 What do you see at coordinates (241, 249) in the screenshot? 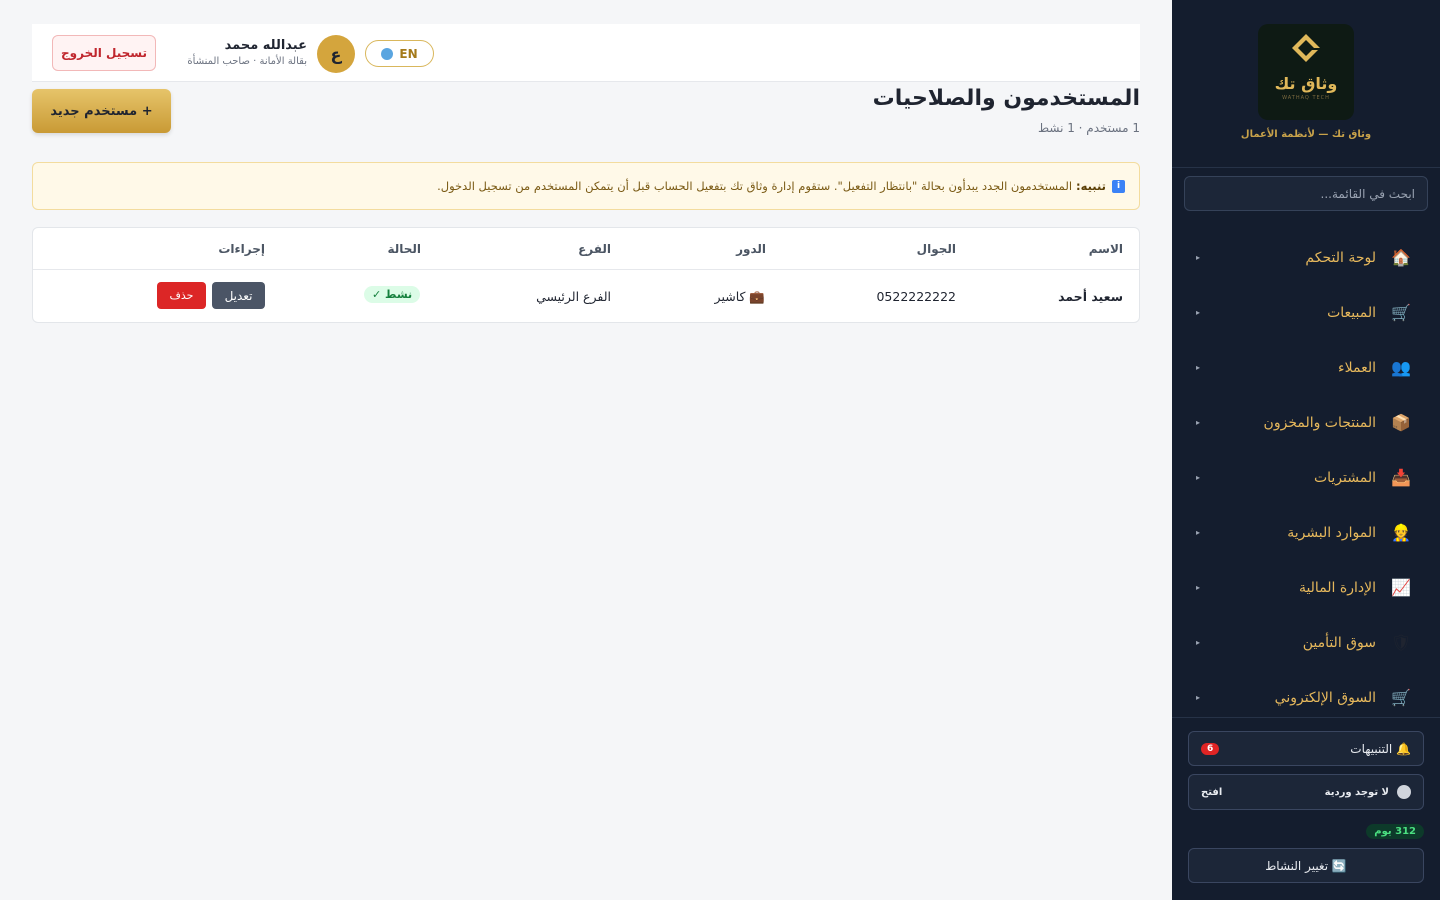
I see `column-header-actions: إجراءات` at bounding box center [241, 249].